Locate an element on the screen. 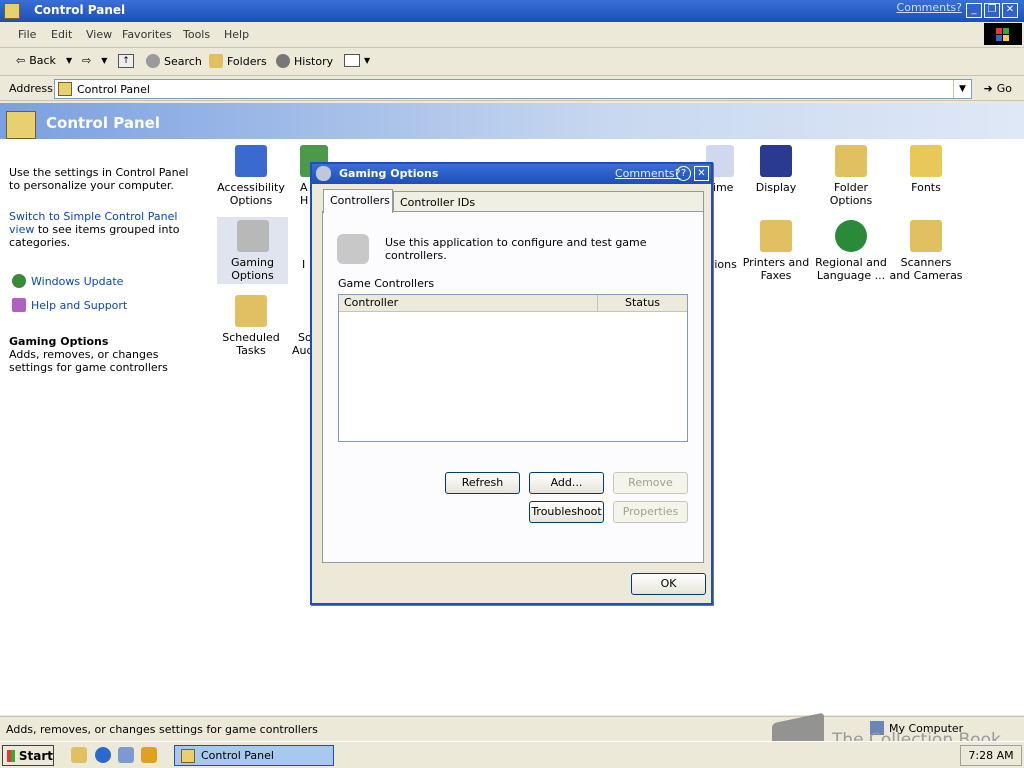  address-bar: Address Control Panel ▼ ➜ Go is located at coordinates (512, 89).